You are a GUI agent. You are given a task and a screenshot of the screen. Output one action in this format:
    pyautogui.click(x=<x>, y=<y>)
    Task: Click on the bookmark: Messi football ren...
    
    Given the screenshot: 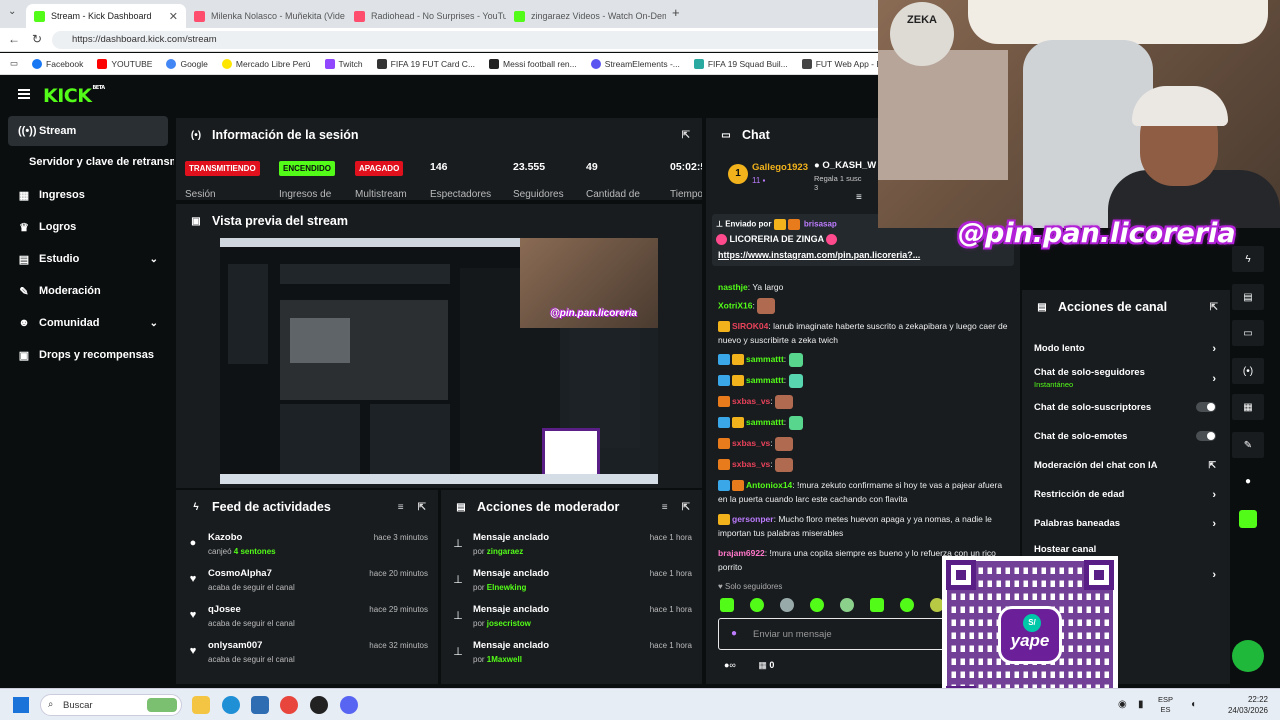 What is the action you would take?
    pyautogui.click(x=533, y=63)
    